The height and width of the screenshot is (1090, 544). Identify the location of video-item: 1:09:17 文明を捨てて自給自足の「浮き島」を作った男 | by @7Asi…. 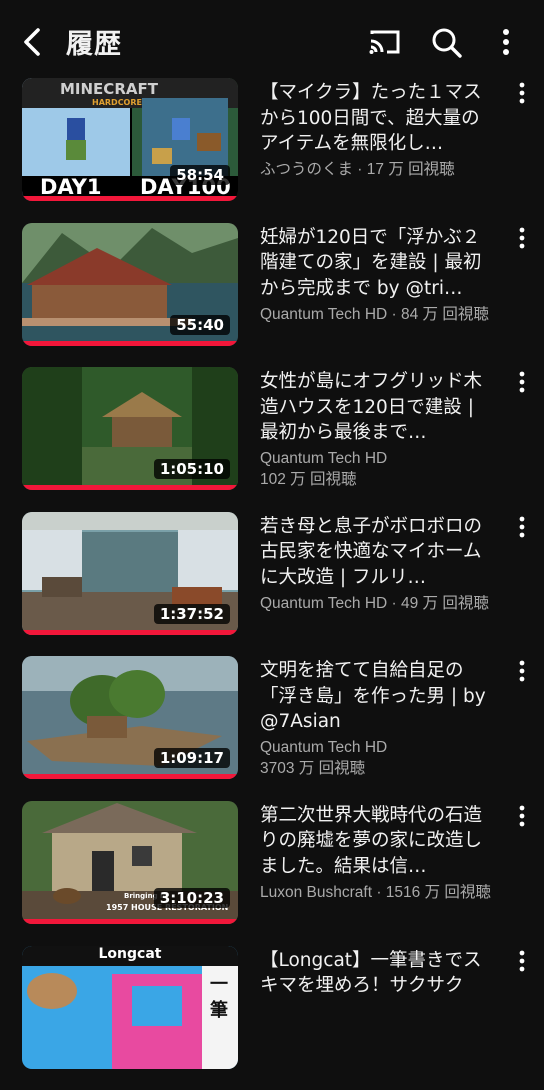
(272, 728).